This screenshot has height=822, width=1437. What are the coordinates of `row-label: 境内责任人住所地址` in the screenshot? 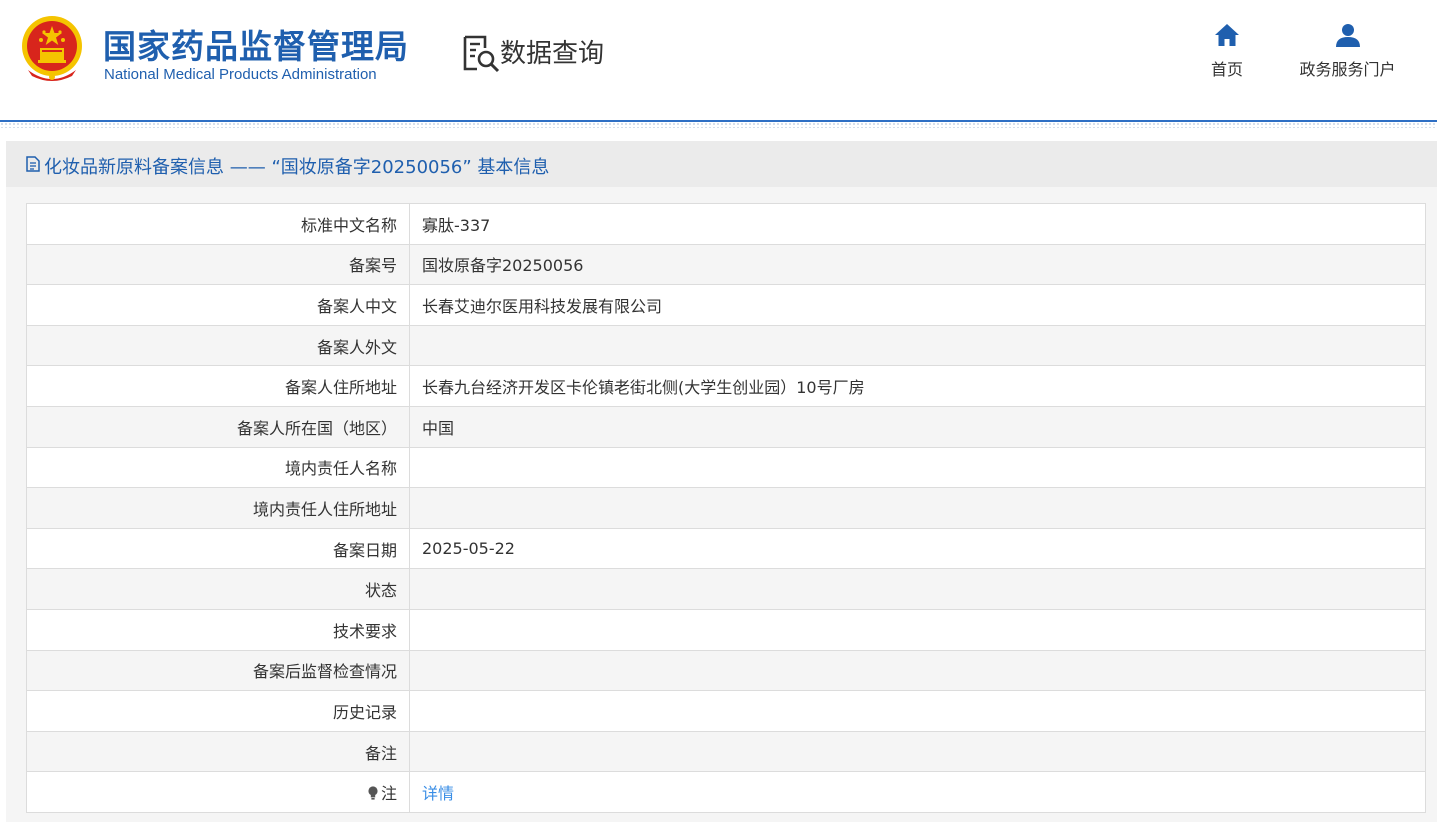 It's located at (218, 508).